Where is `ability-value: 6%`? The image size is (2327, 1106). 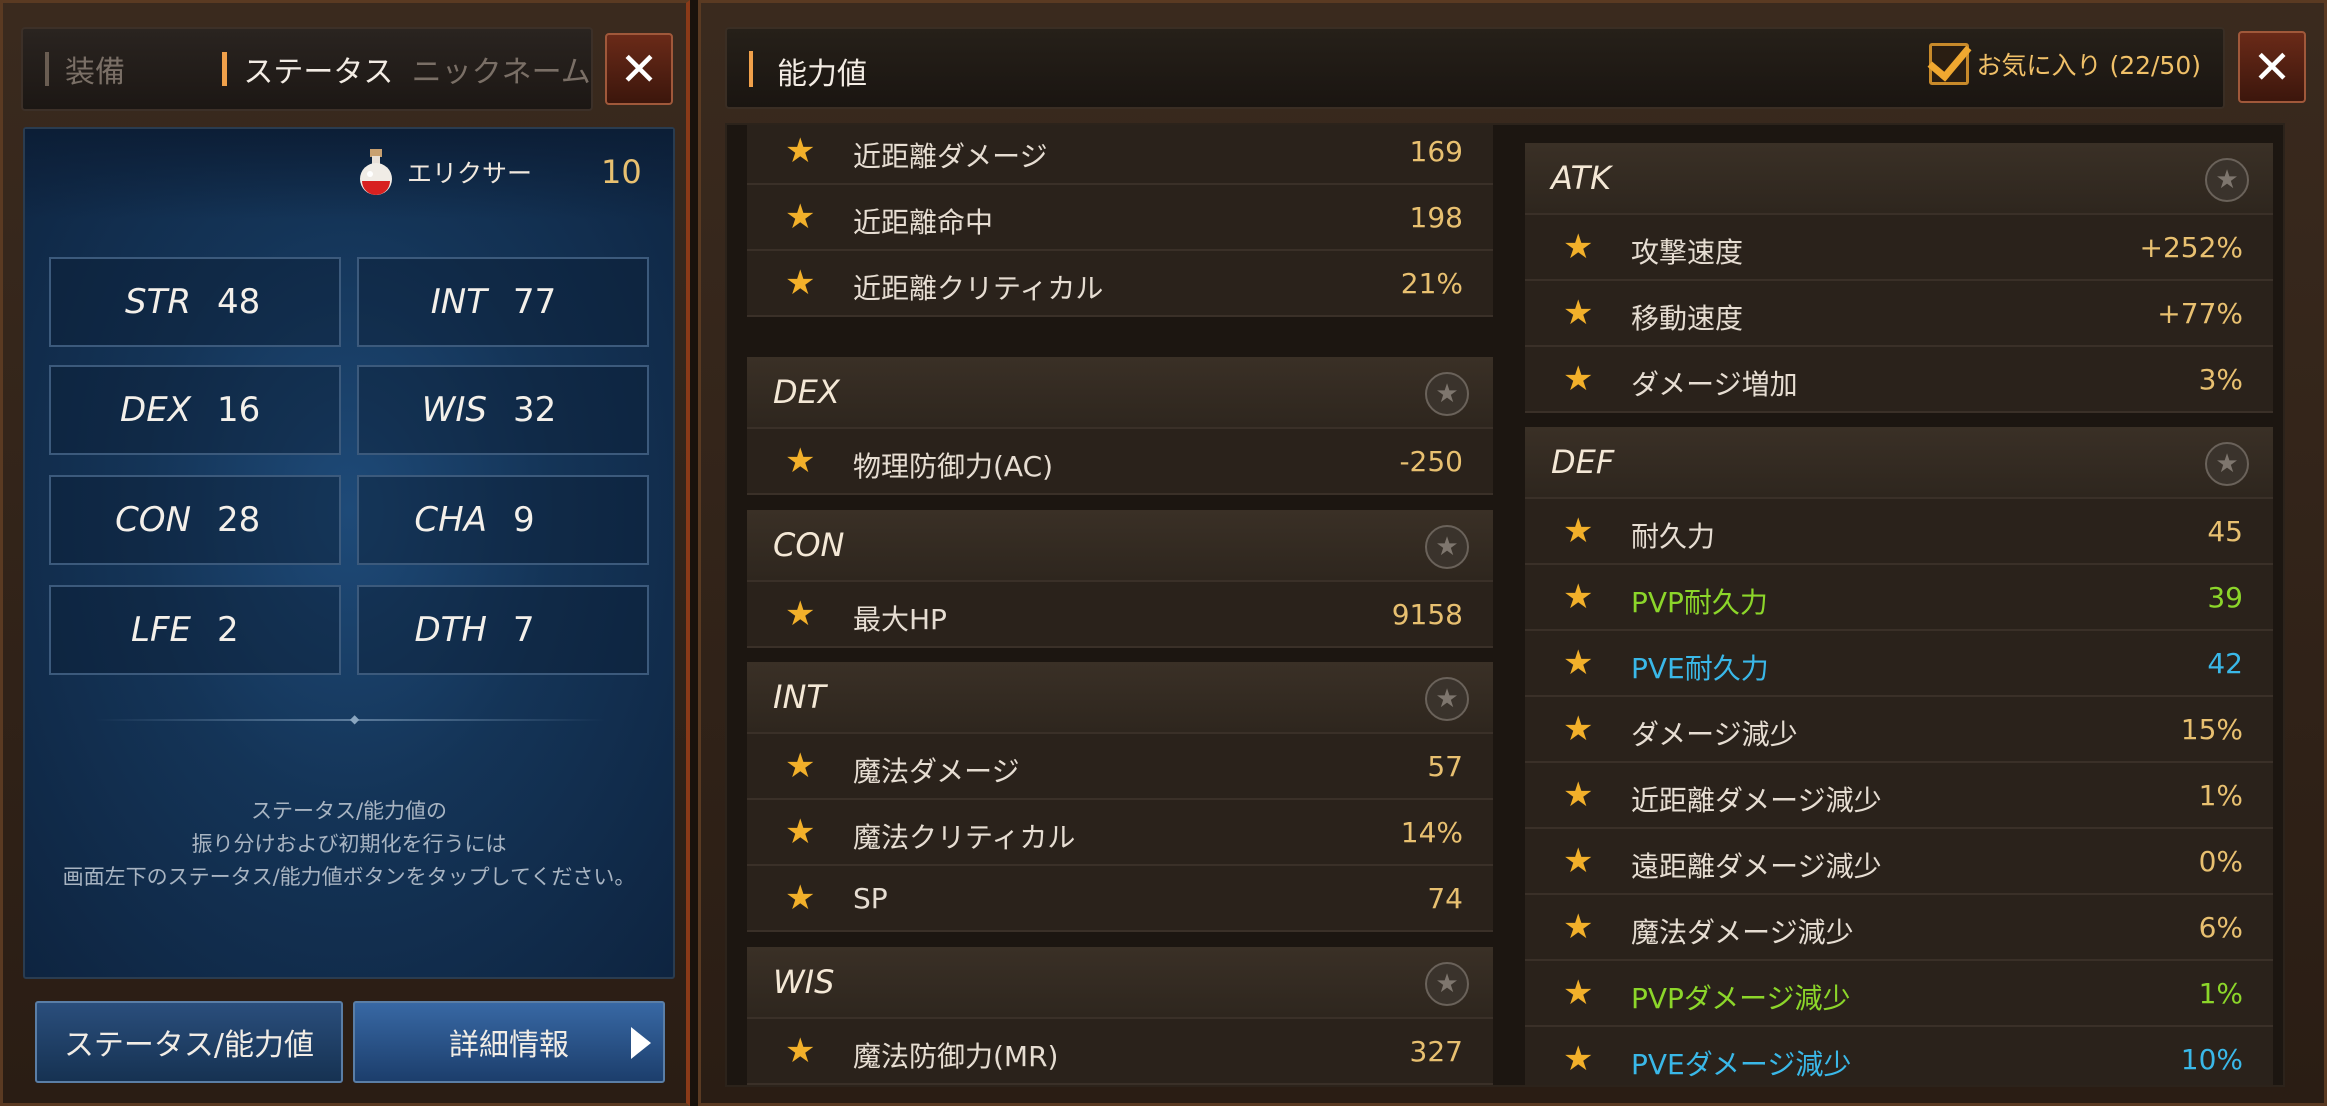 ability-value: 6% is located at coordinates (2220, 927).